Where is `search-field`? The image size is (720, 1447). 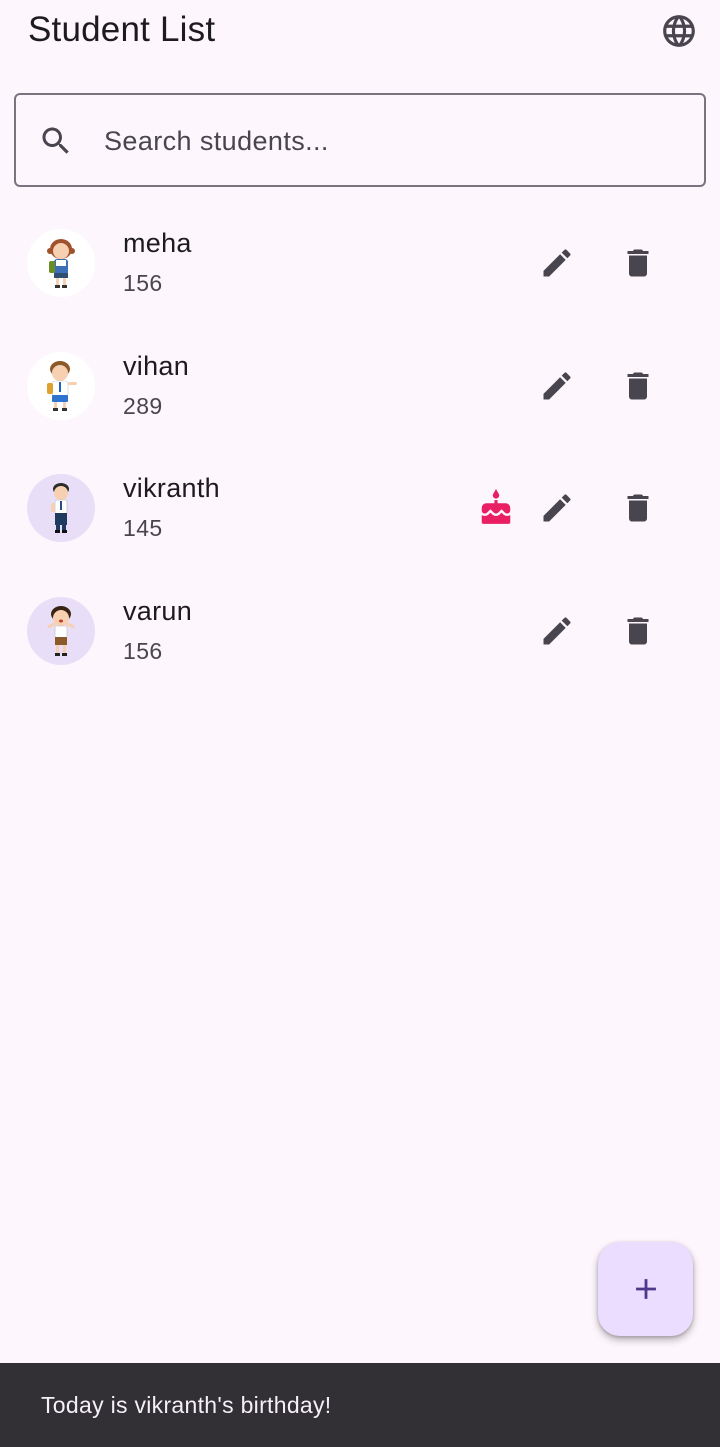 search-field is located at coordinates (360, 140).